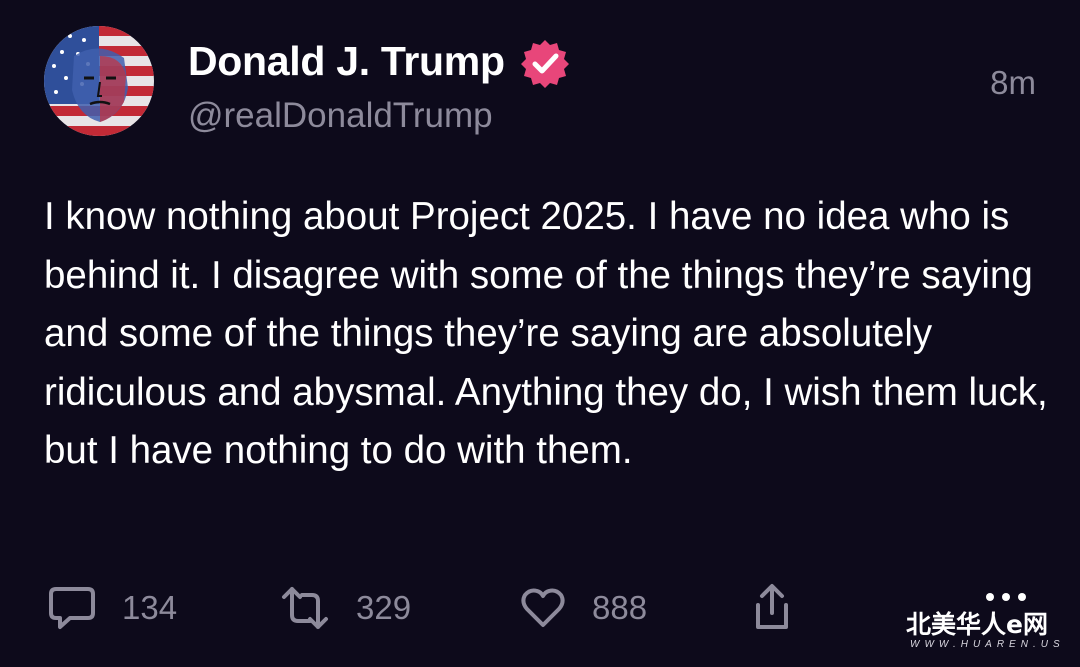 The width and height of the screenshot is (1080, 667). Describe the element at coordinates (543, 607) in the screenshot. I see `heart-icon` at that location.